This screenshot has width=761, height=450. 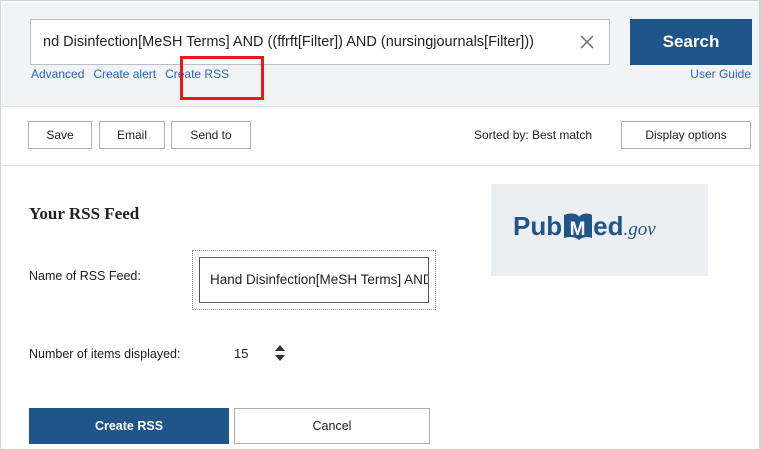 I want to click on pubmed-logo-text: Pub M ed.gov, so click(x=584, y=228).